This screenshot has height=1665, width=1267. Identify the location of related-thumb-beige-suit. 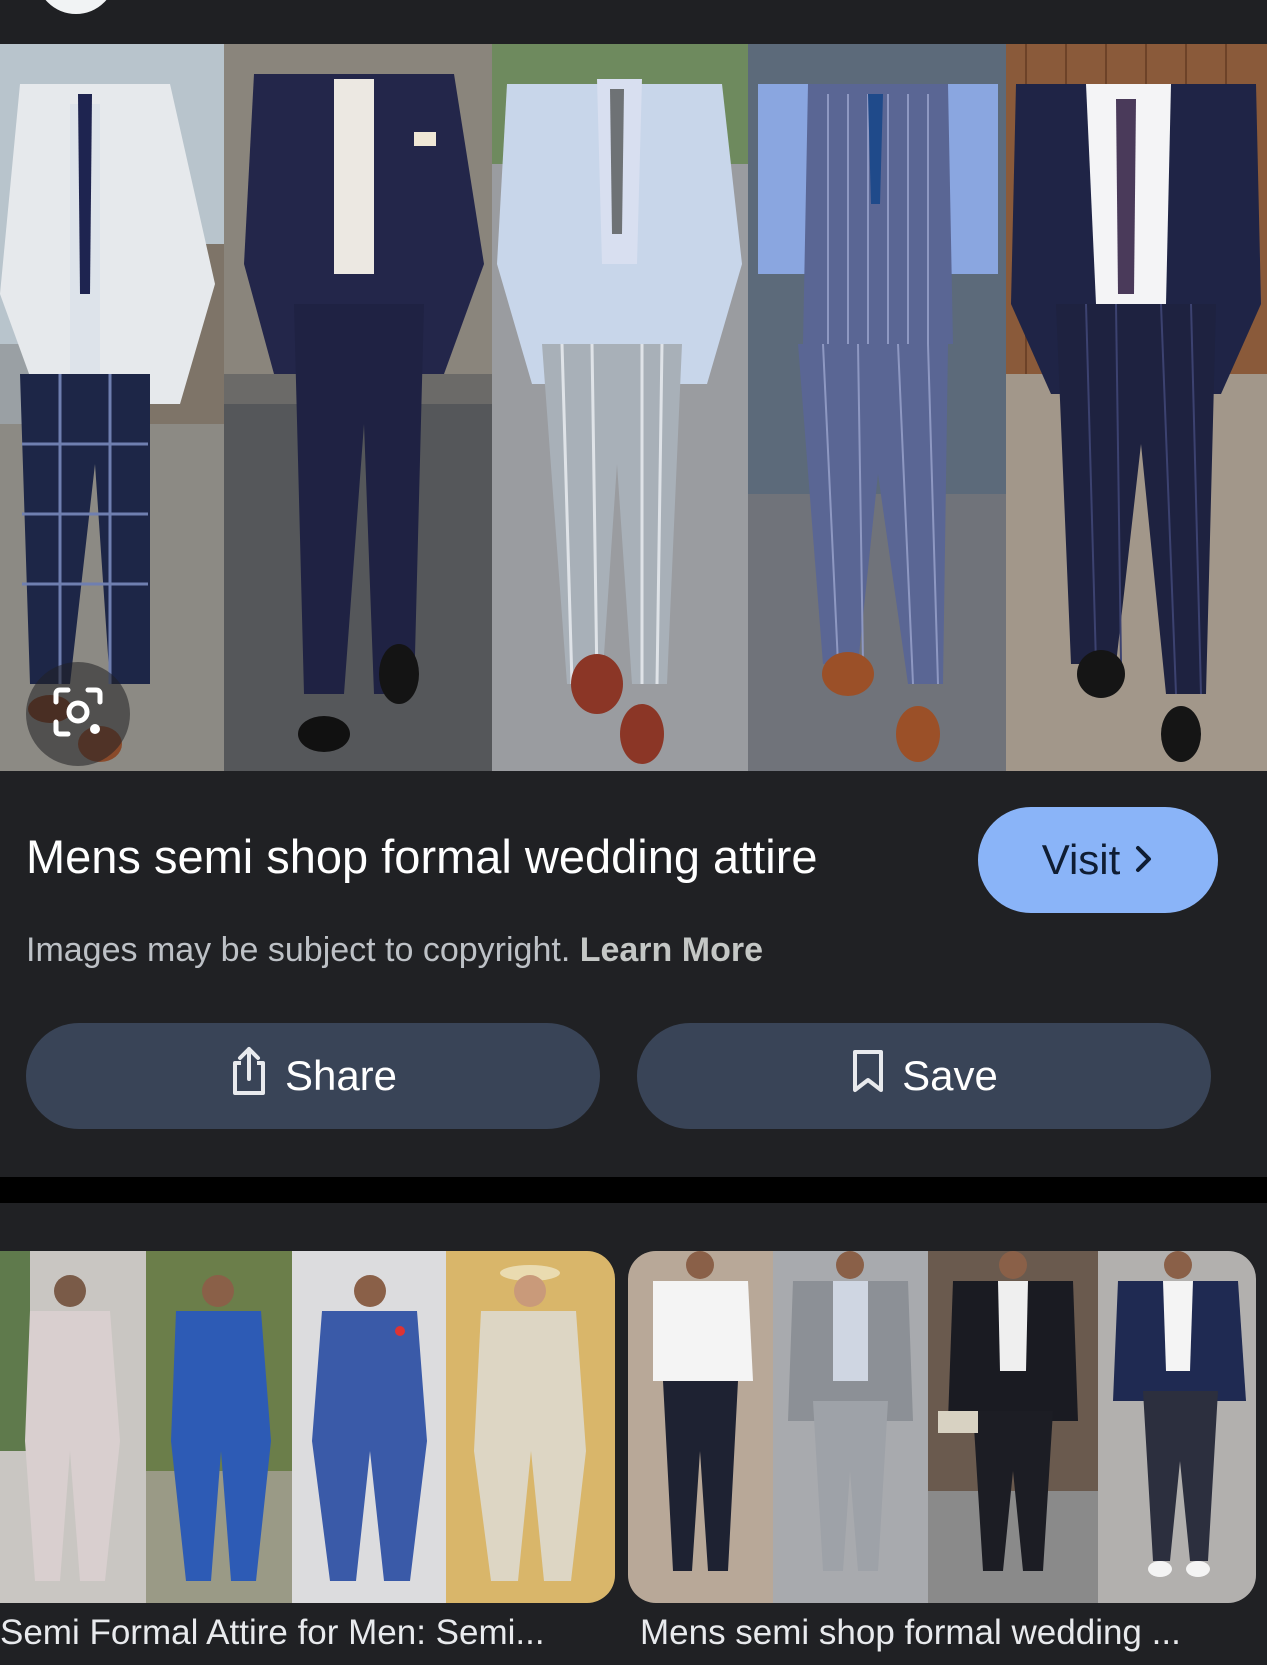
(73, 1427).